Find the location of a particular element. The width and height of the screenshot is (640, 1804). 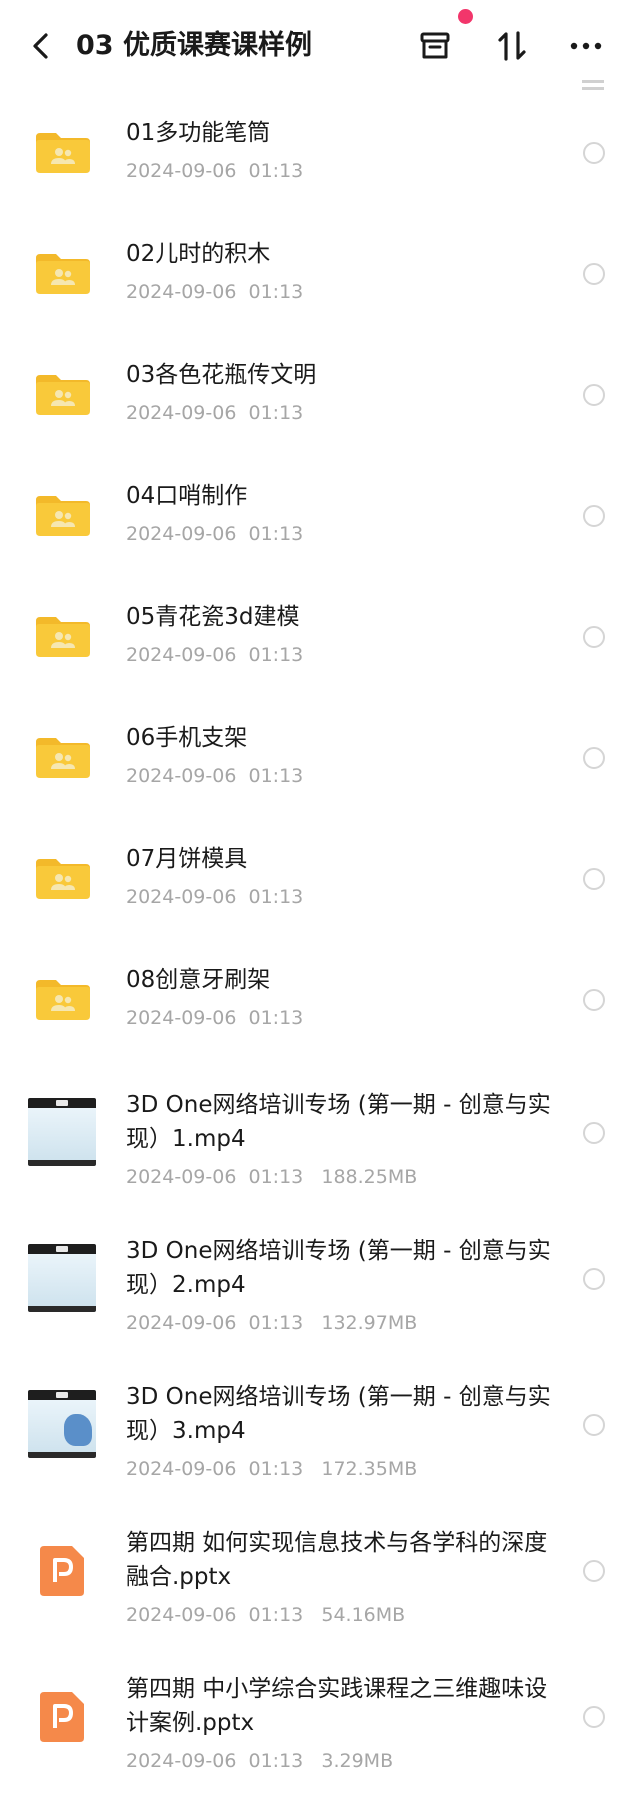

file-name: 03各色花瓶传文明 is located at coordinates (221, 375).